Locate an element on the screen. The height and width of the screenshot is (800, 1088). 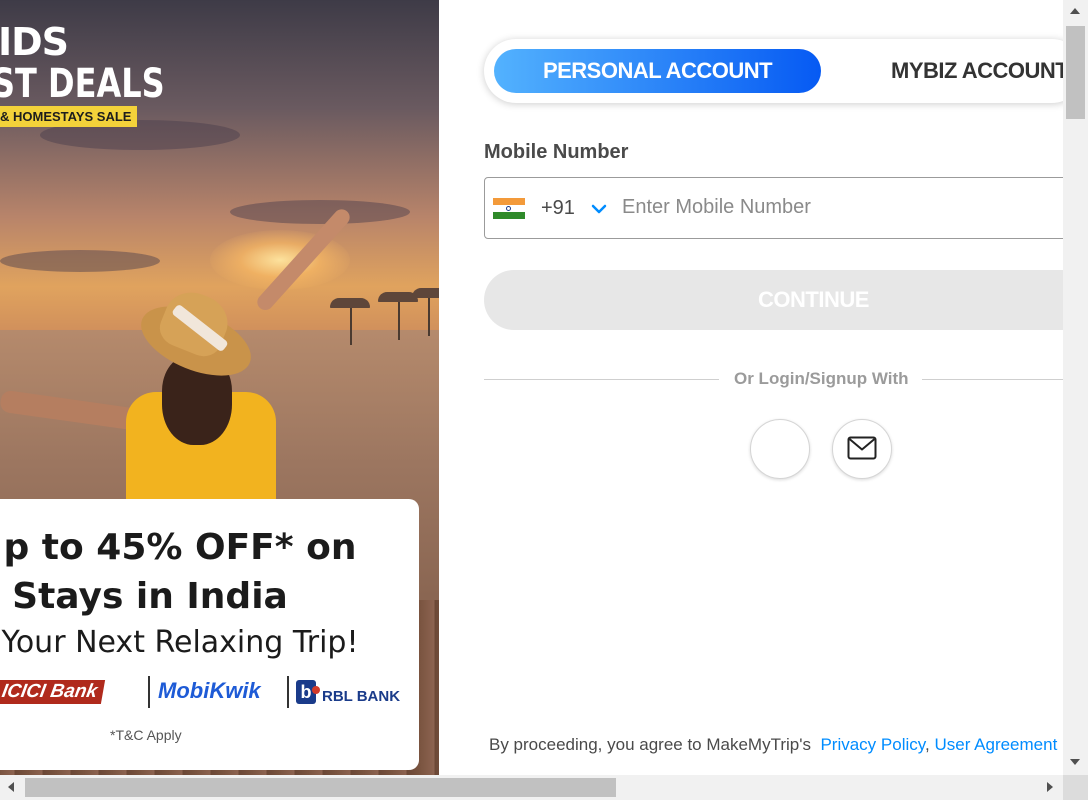
email-icon is located at coordinates (862, 448).